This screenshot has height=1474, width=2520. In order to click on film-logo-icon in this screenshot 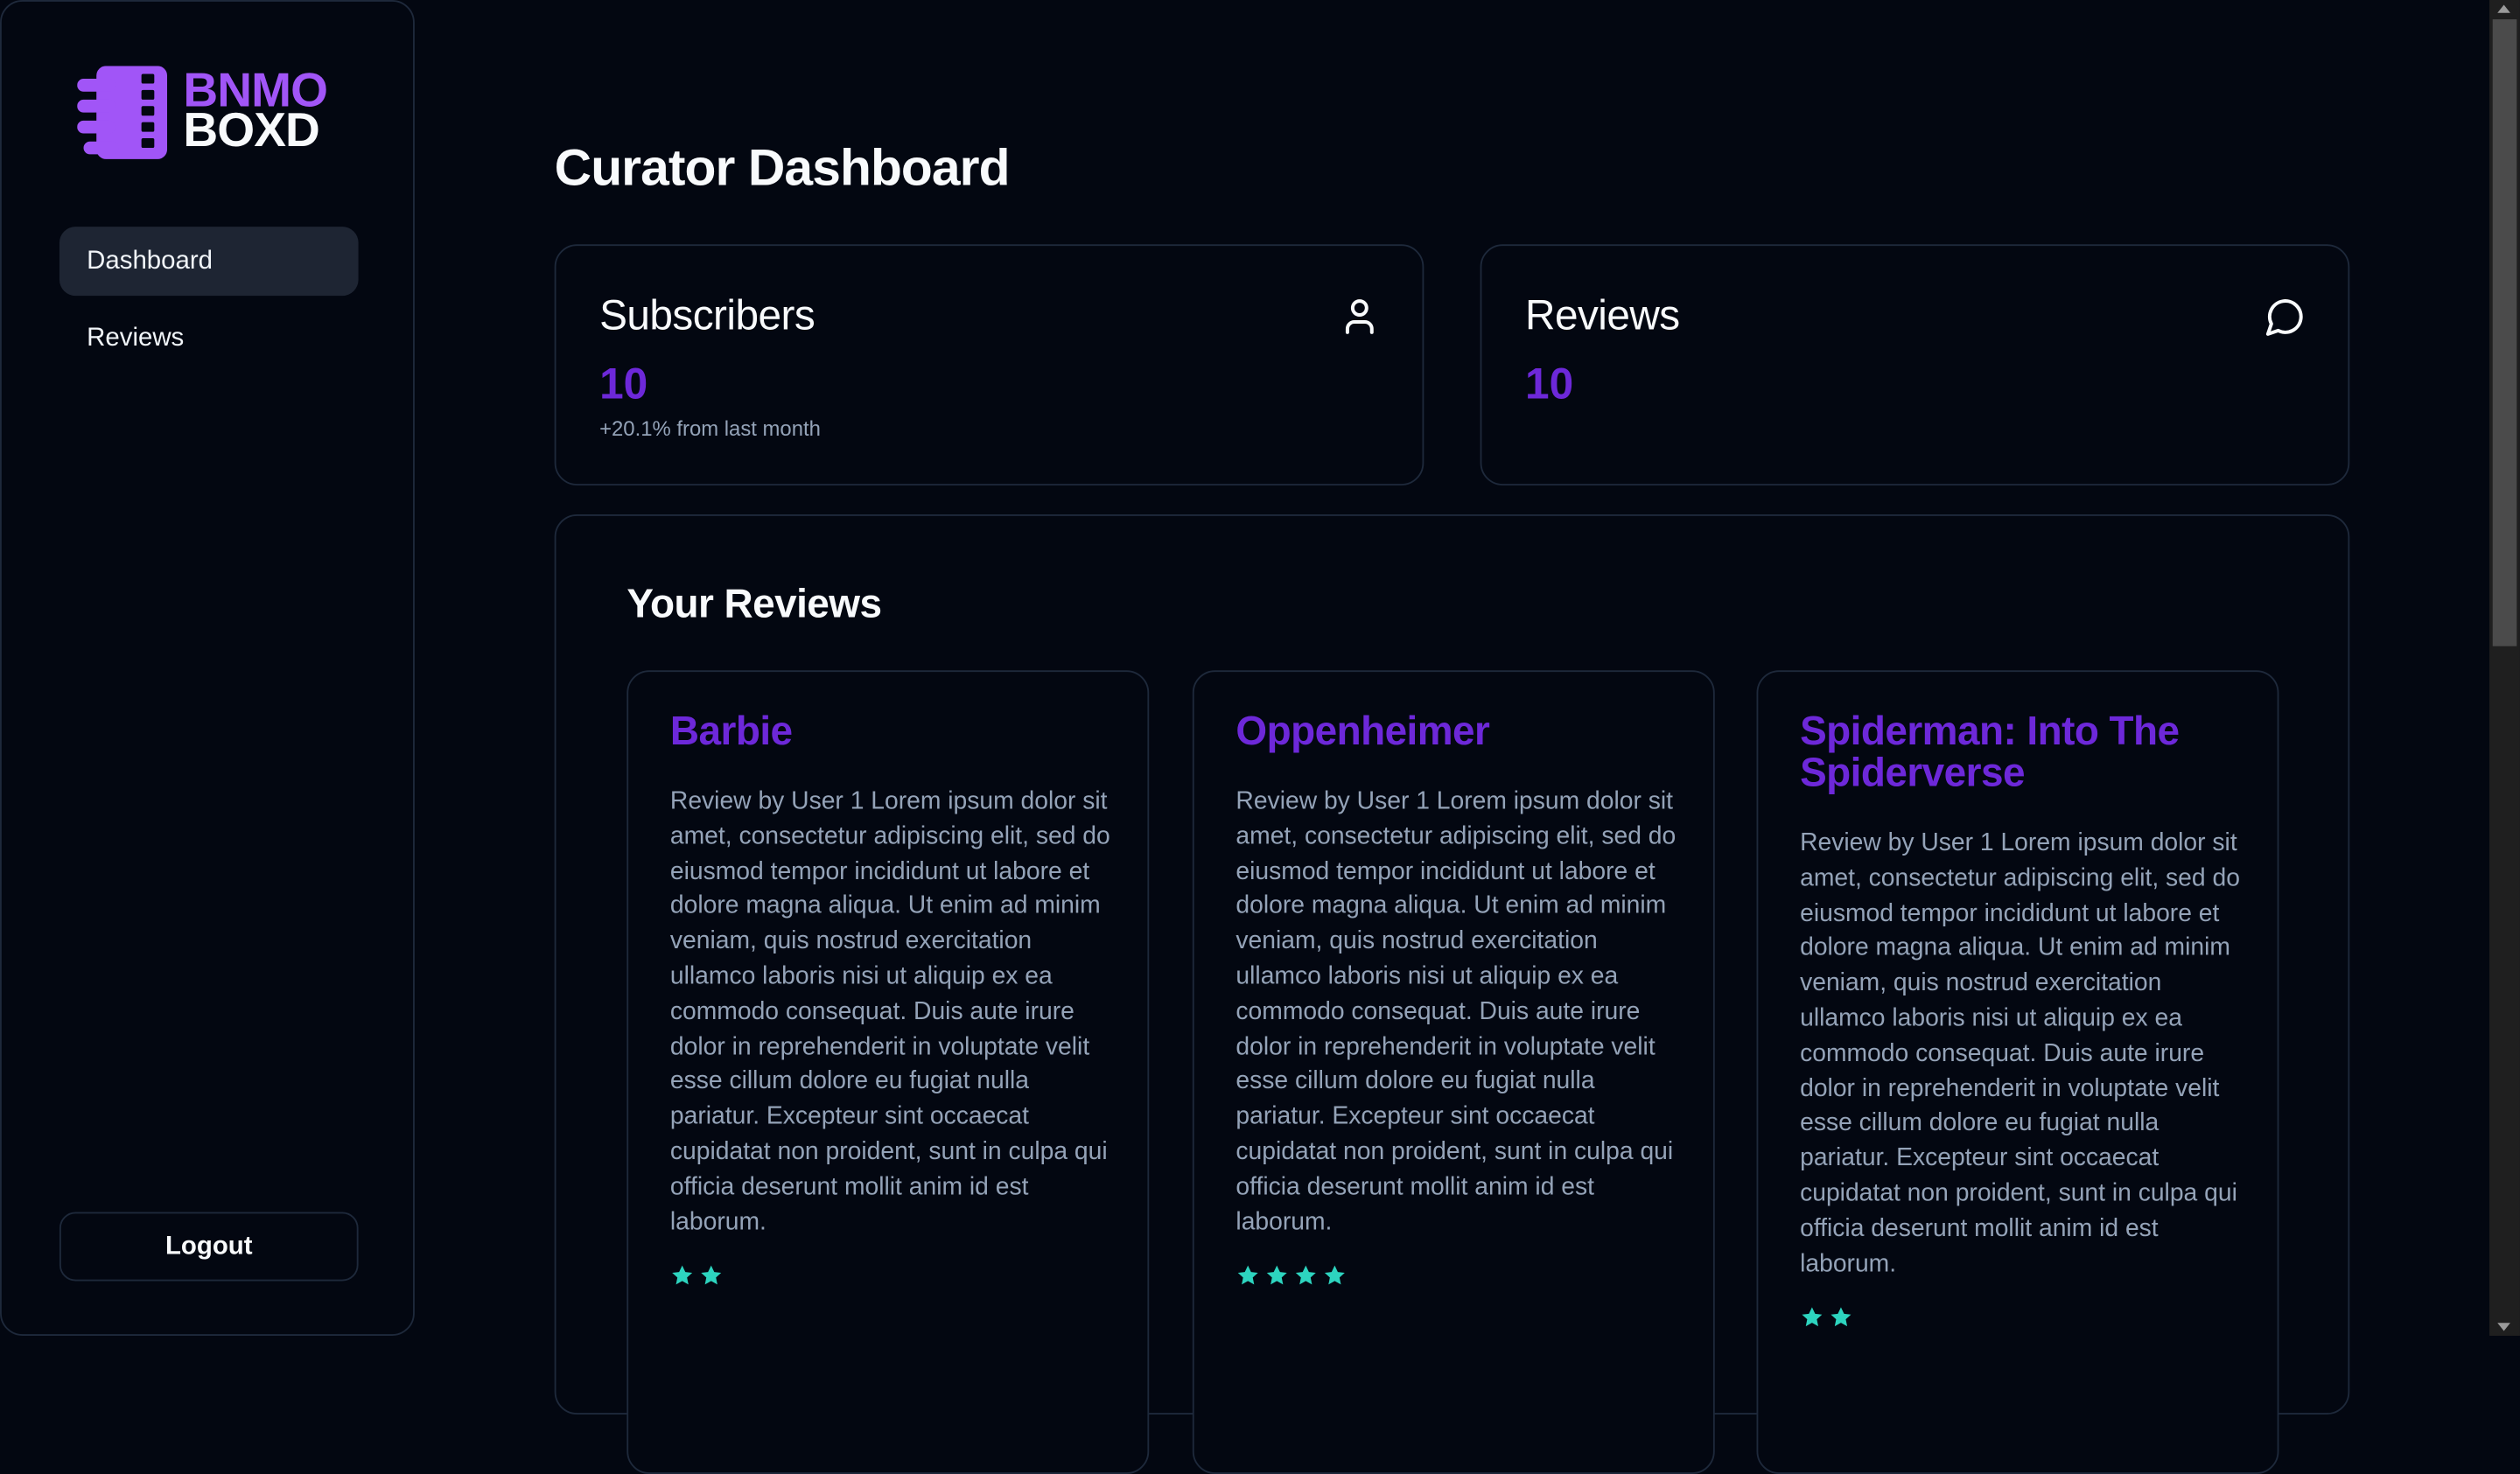, I will do `click(122, 112)`.